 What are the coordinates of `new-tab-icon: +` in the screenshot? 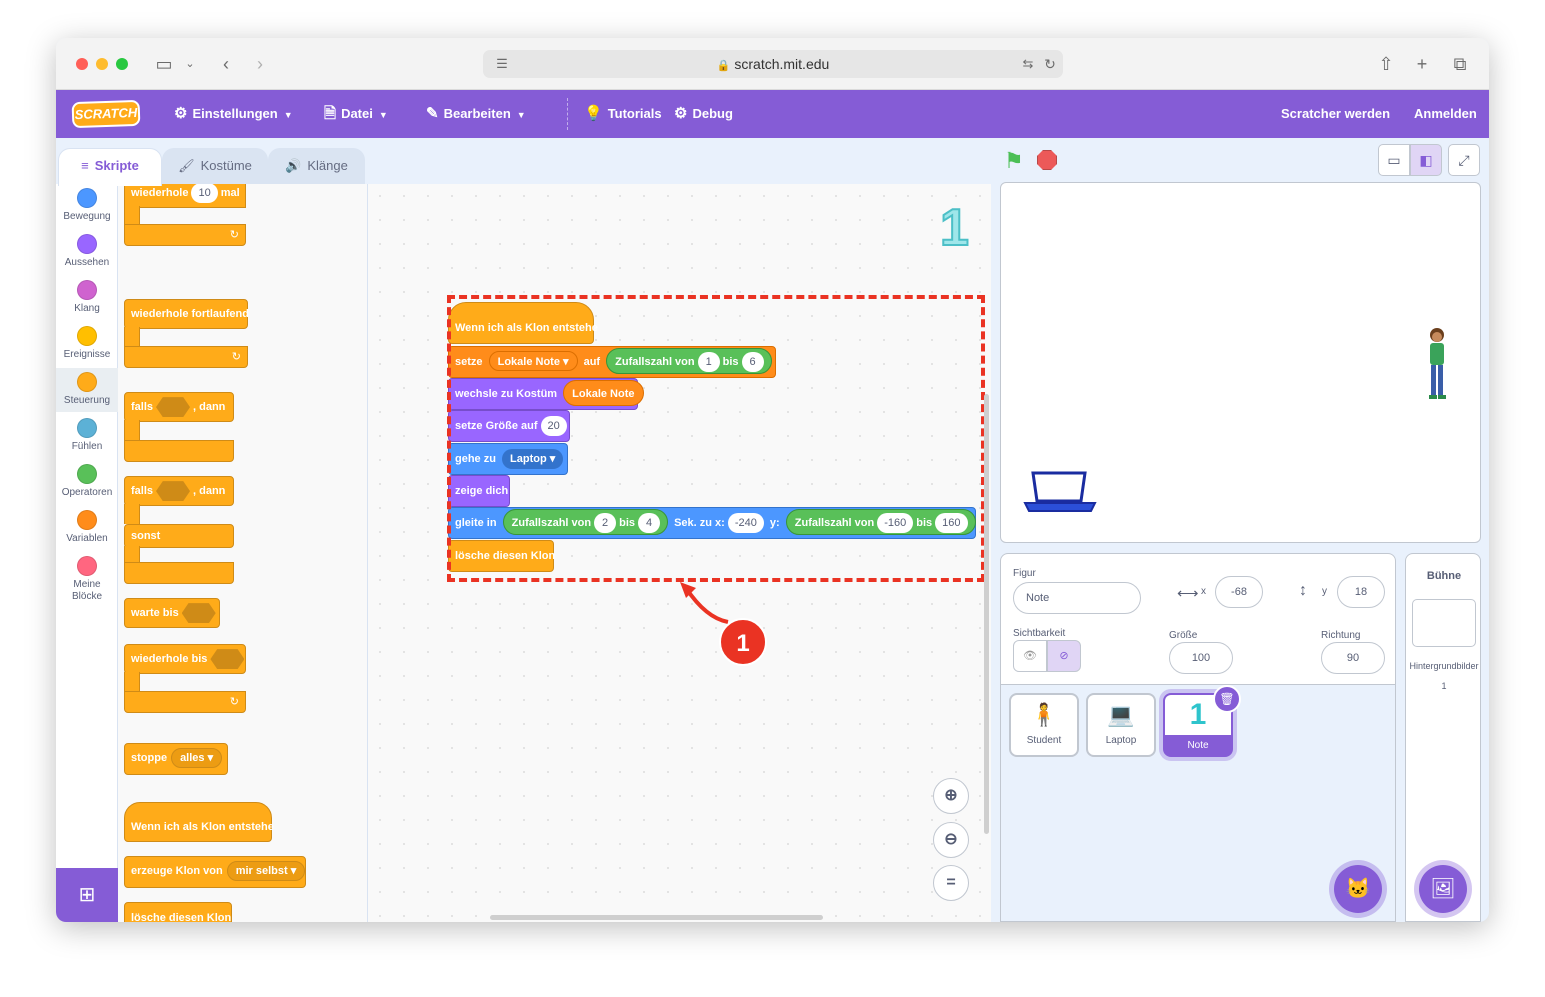 It's located at (1422, 64).